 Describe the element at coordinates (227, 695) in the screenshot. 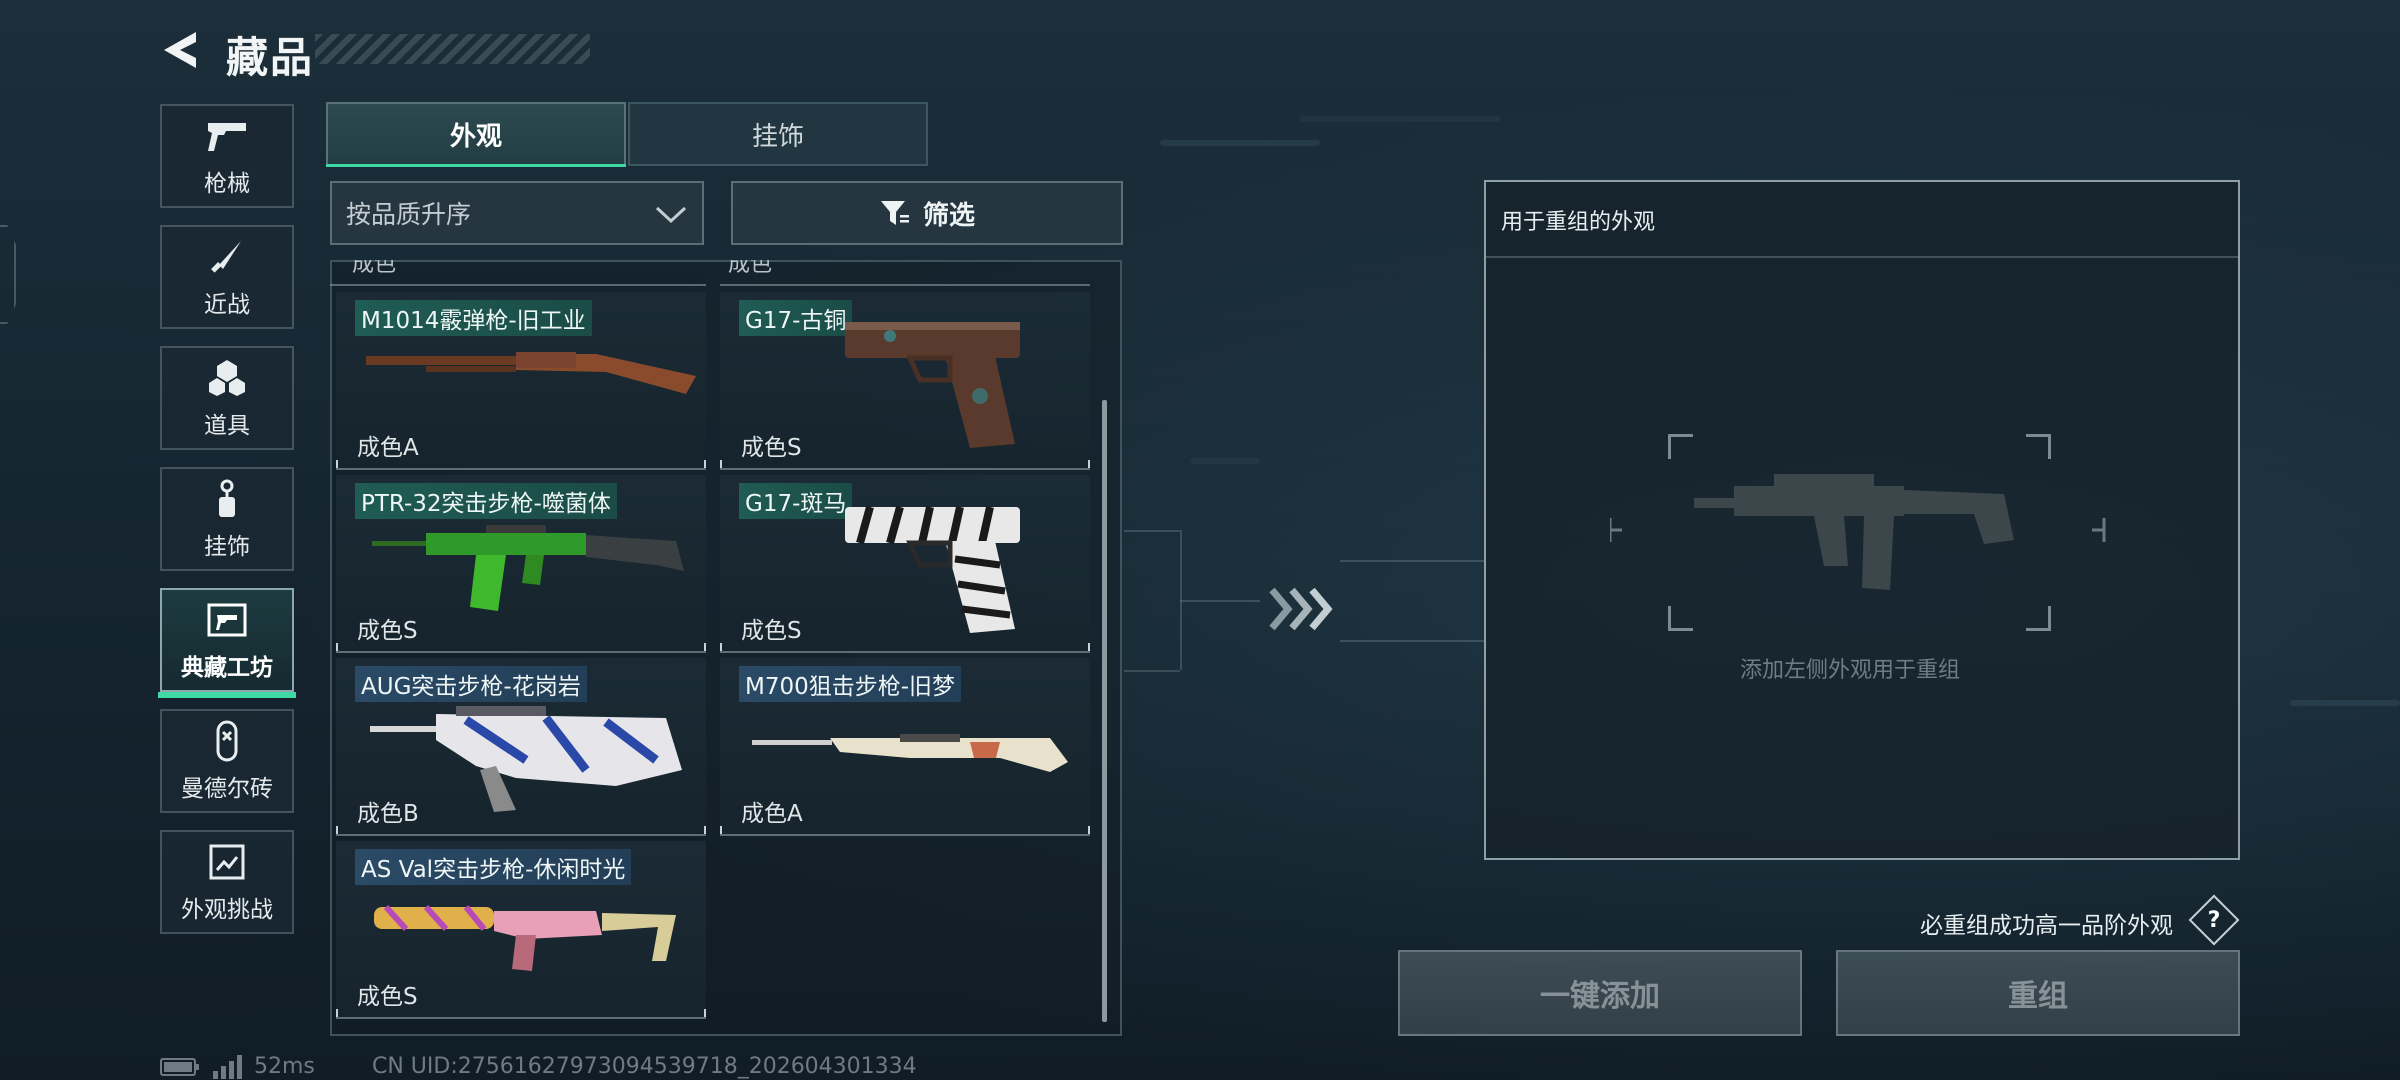

I see `active-category-indicator` at that location.